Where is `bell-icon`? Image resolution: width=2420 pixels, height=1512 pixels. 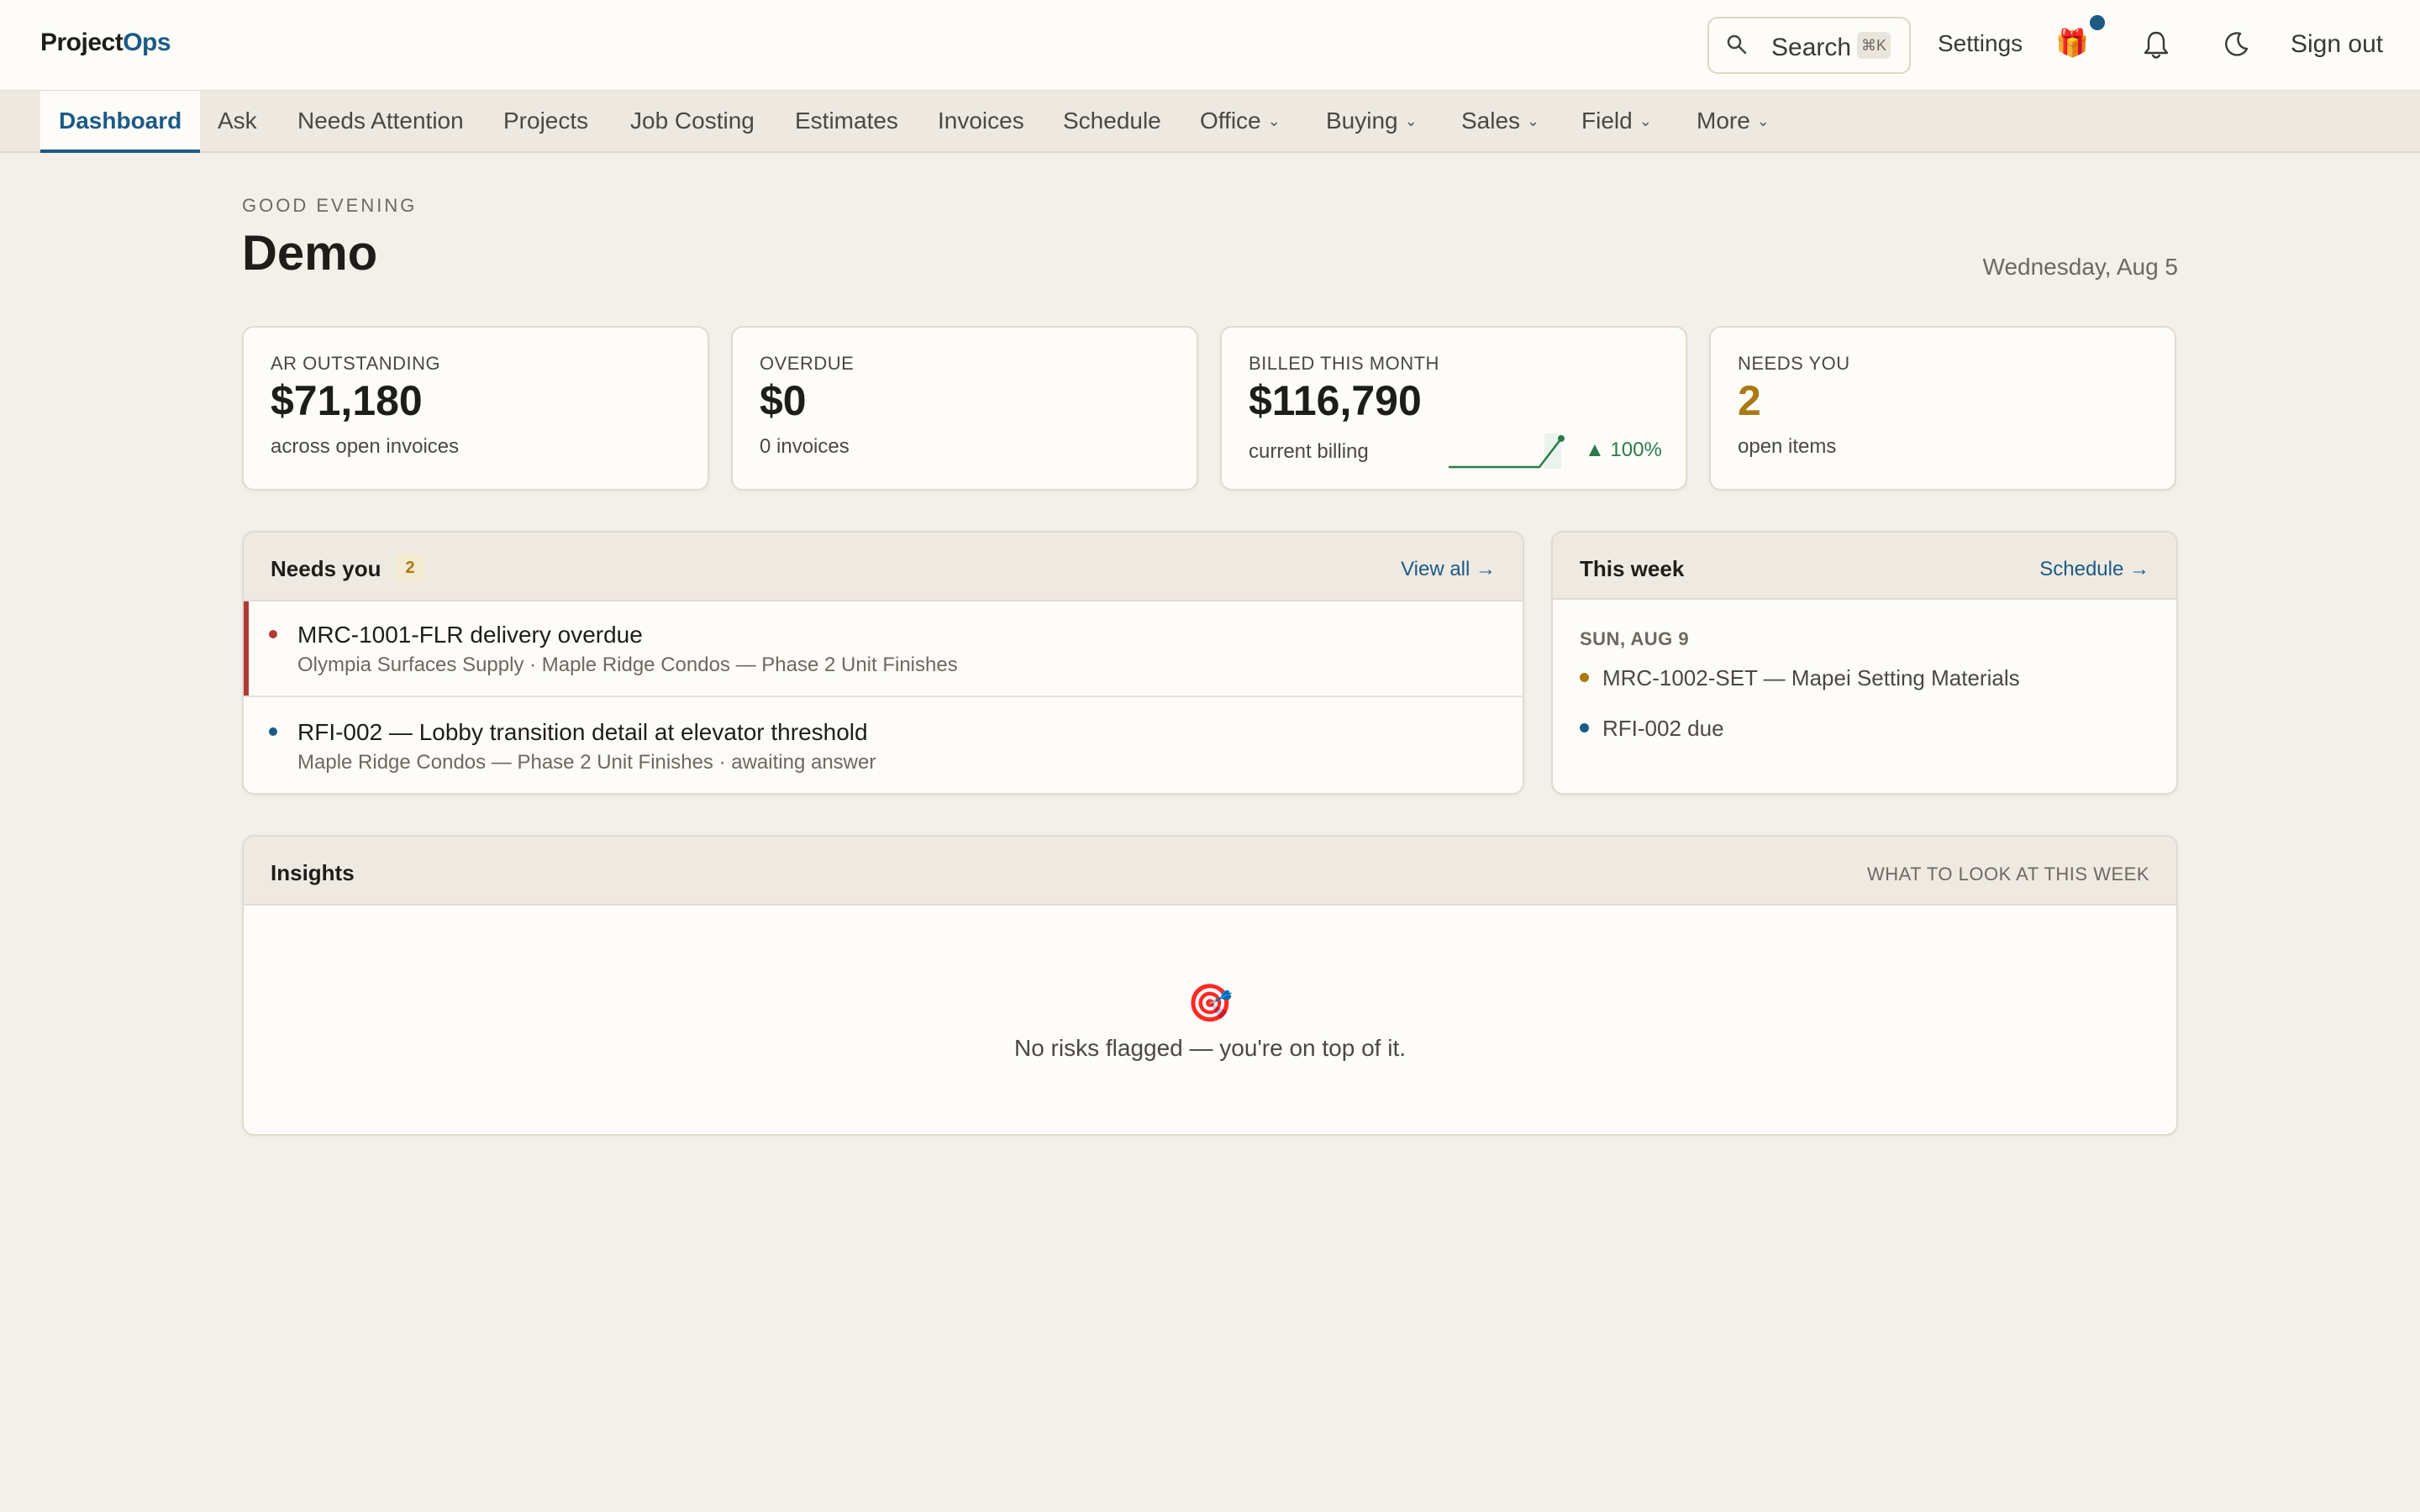
bell-icon is located at coordinates (2156, 45).